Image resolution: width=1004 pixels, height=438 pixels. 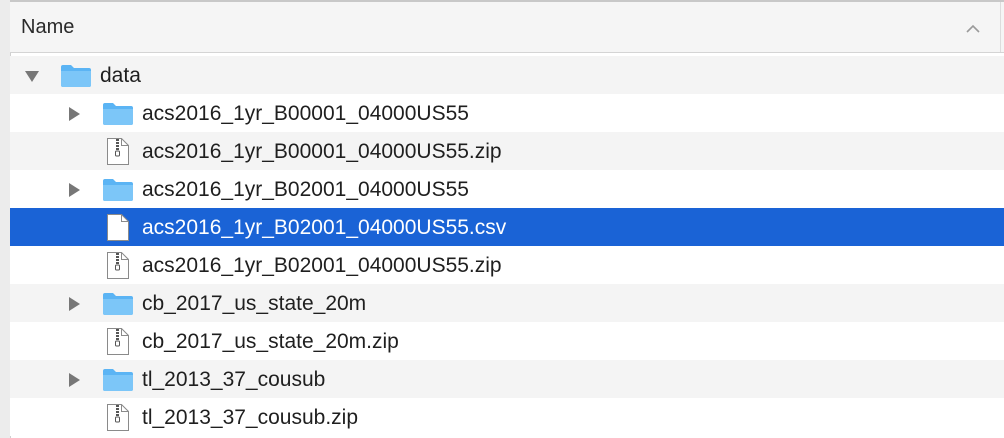 What do you see at coordinates (305, 189) in the screenshot?
I see `list-item-label: acs2016_1yr_B02001_04000US55` at bounding box center [305, 189].